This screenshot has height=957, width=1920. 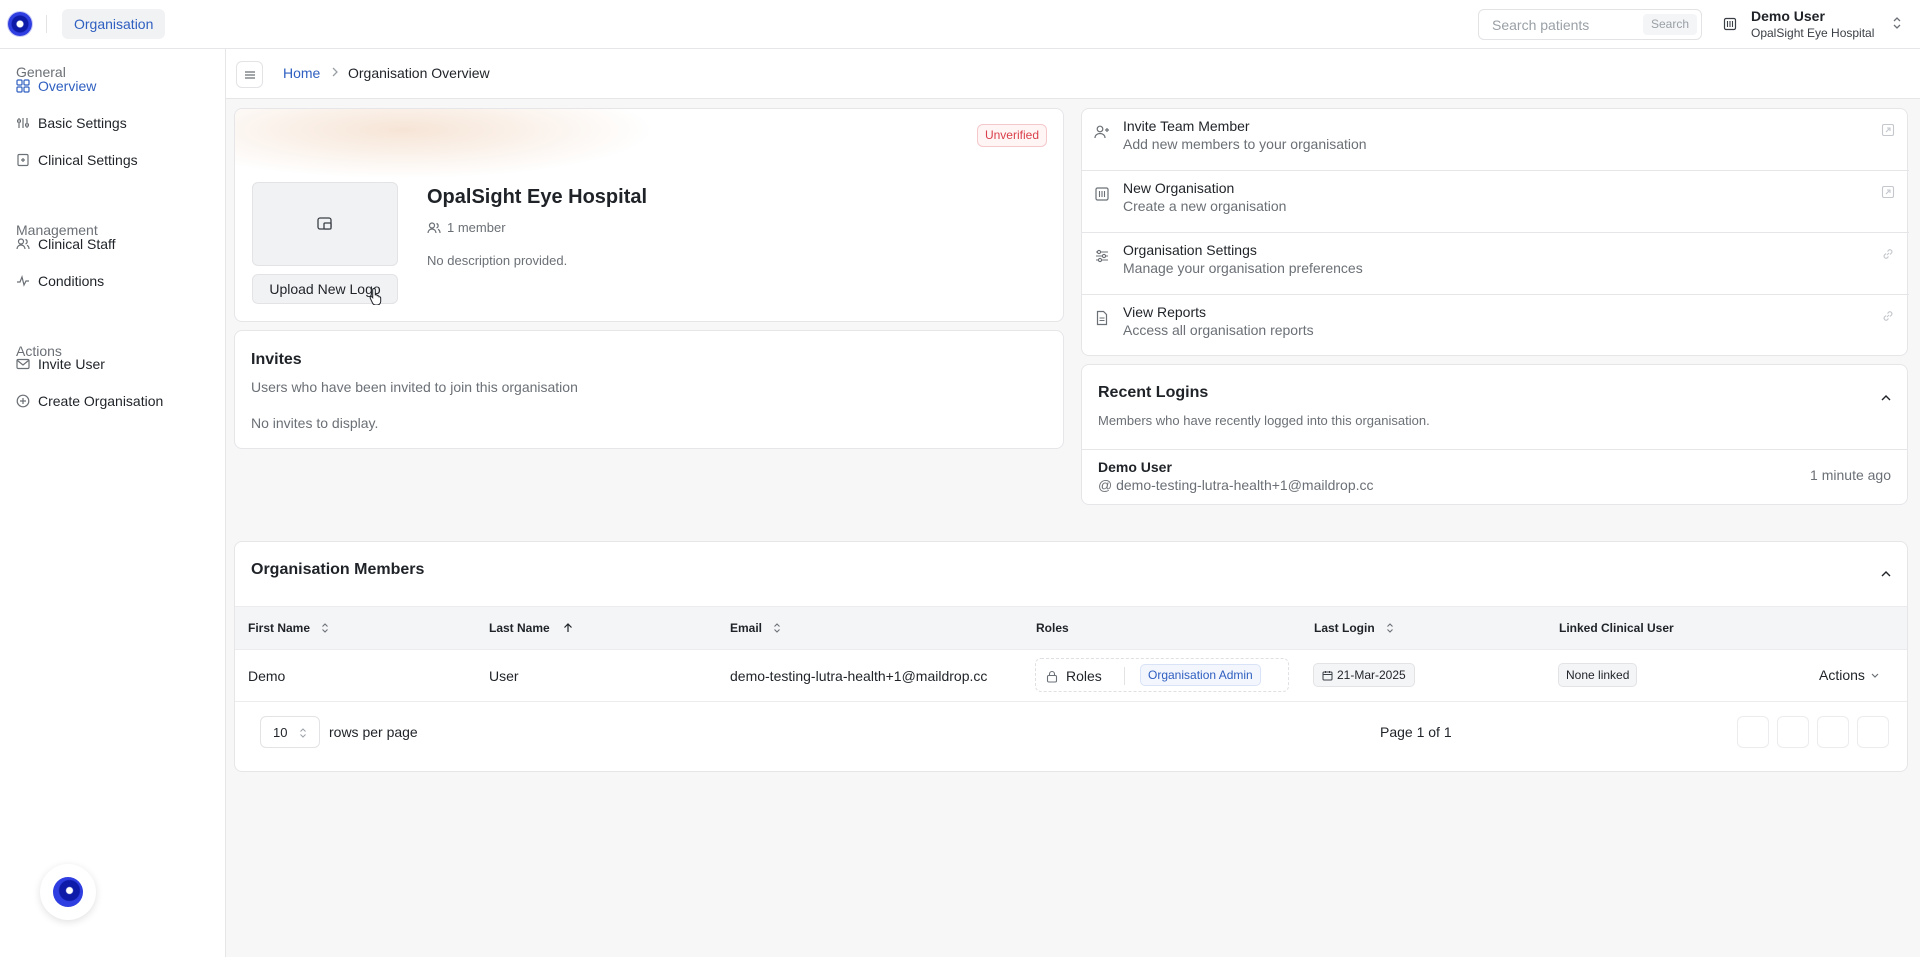 What do you see at coordinates (1071, 737) in the screenshot?
I see `pagination: 10 rows per page Page 1 of 1` at bounding box center [1071, 737].